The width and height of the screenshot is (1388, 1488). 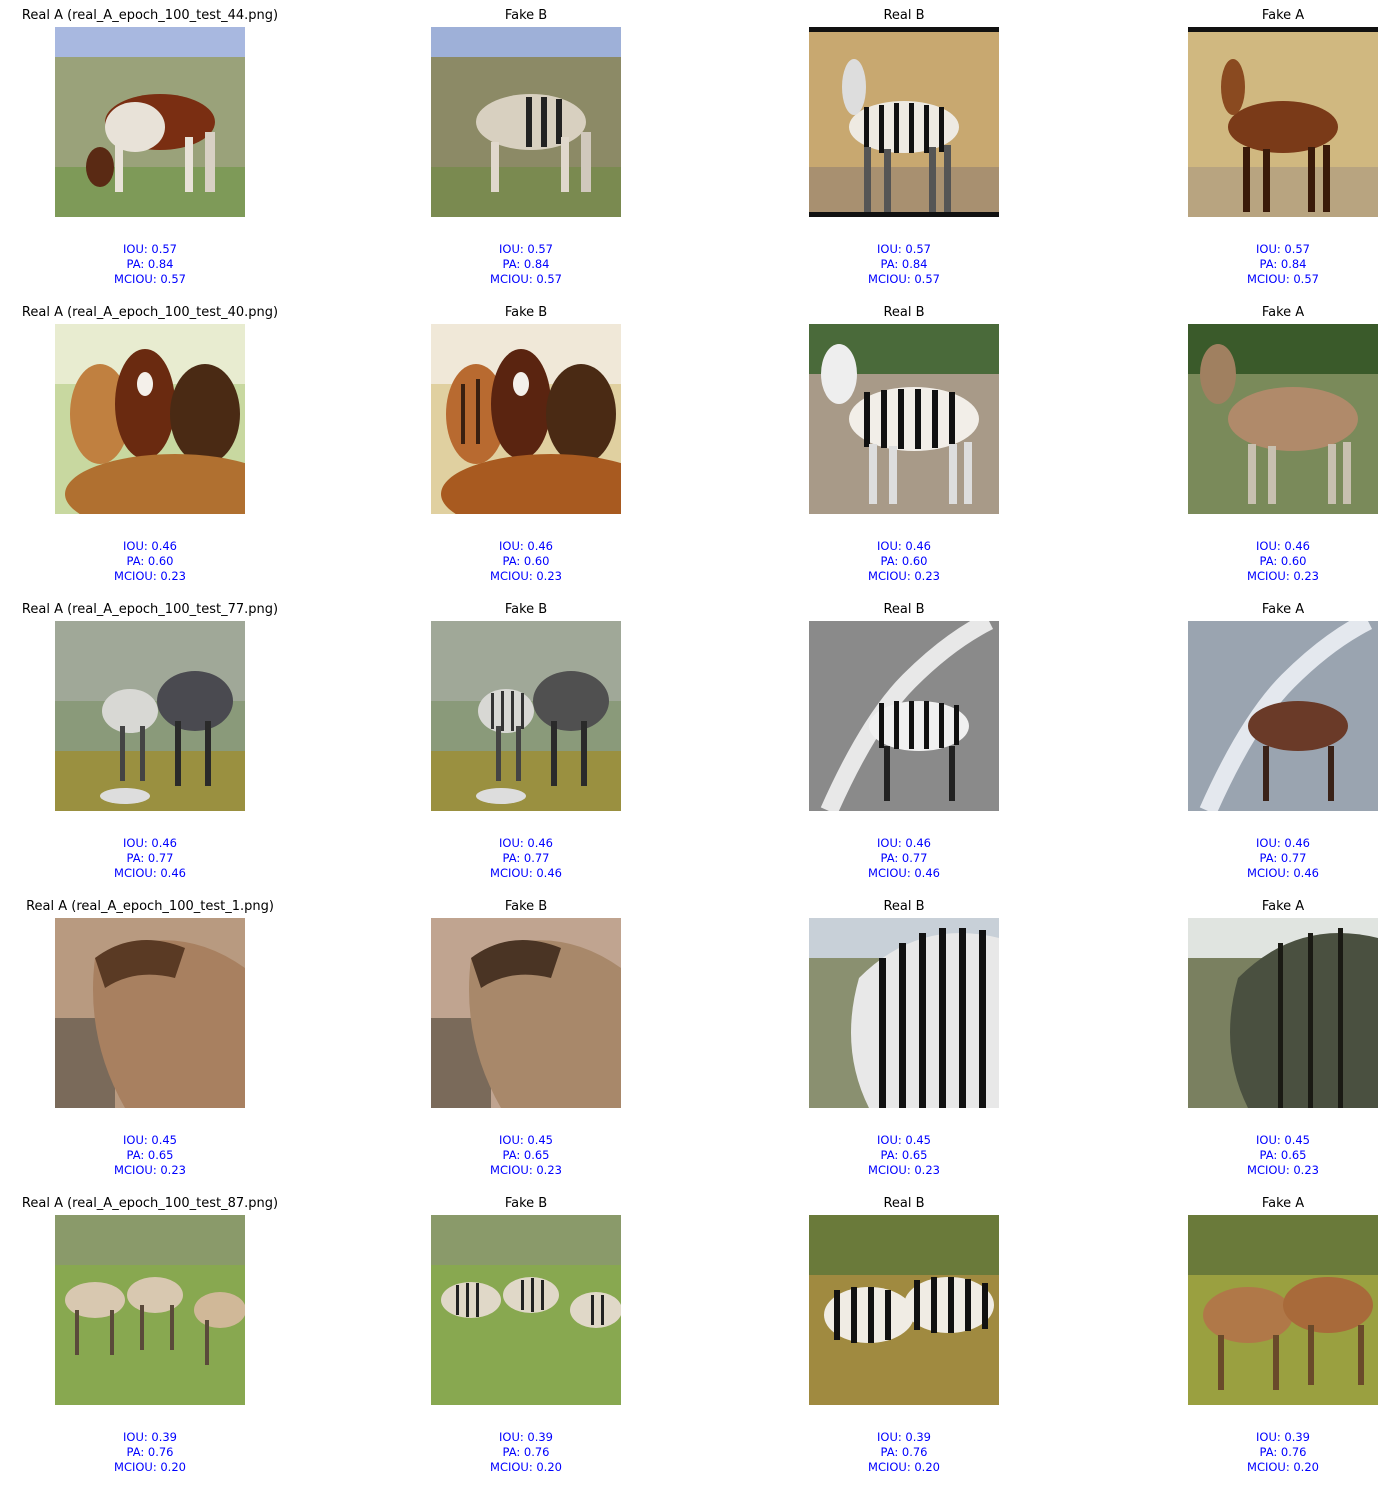 I want to click on panel-title: Real A (real_A_epoch_100_test_1.png), so click(x=150, y=906).